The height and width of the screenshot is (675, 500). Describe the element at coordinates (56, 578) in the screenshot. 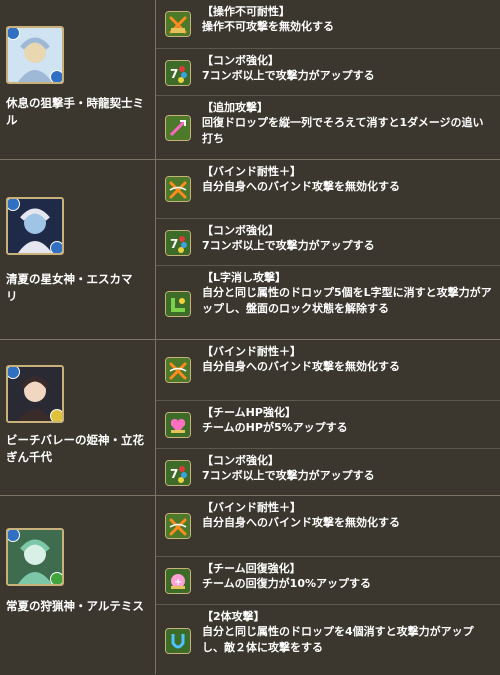

I see `wood-sub-attribute-icon` at that location.